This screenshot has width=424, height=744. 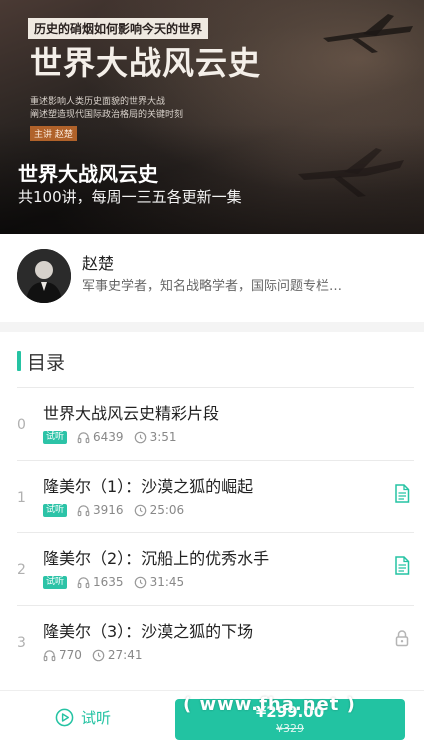 I want to click on play-count: 770, so click(x=70, y=655).